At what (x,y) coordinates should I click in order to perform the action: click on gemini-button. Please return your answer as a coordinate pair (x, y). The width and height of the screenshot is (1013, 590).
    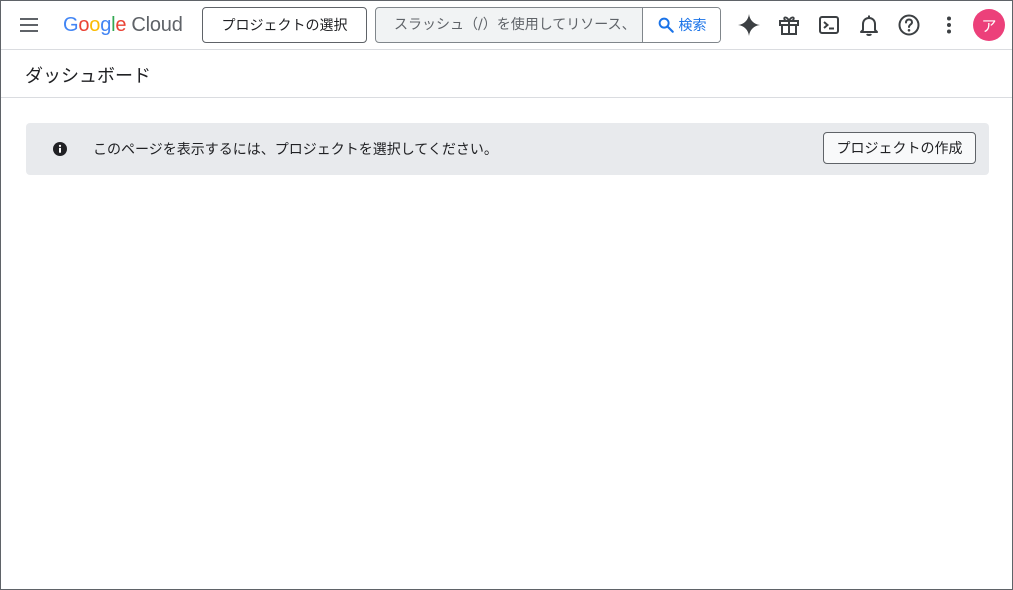
    Looking at the image, I should click on (749, 25).